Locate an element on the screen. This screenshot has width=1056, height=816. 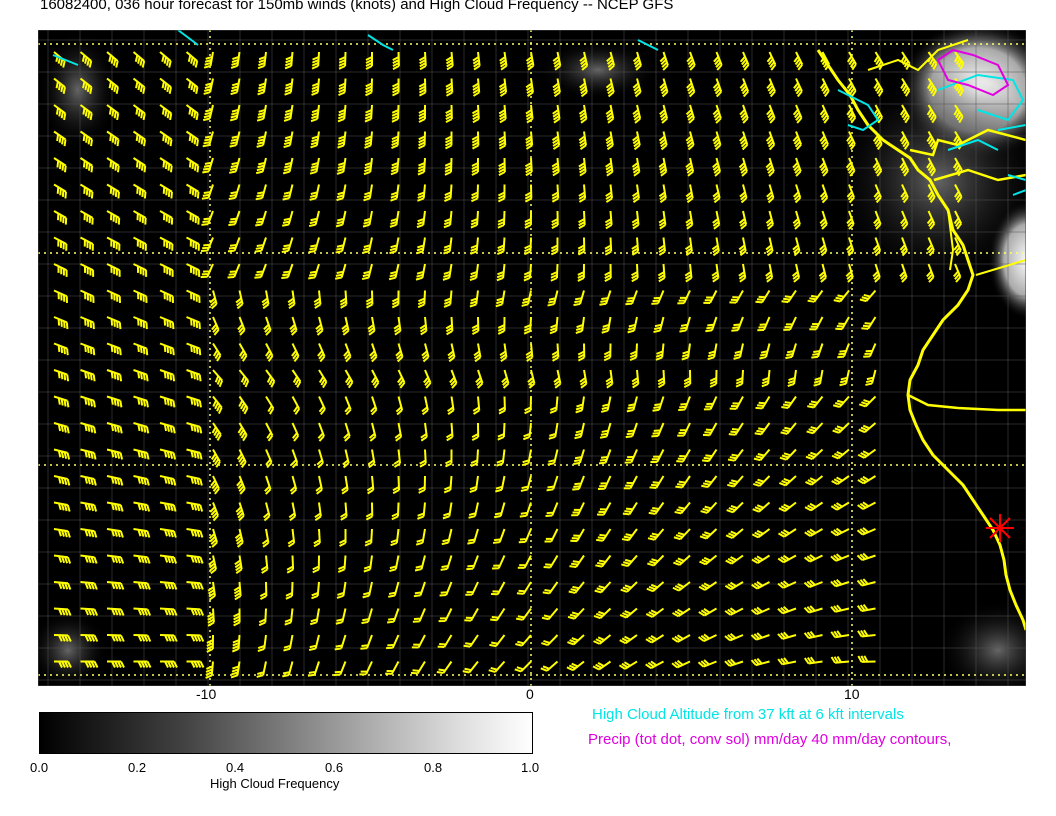
lat-tick-right-1: -10 is located at coordinates (1040, 253).